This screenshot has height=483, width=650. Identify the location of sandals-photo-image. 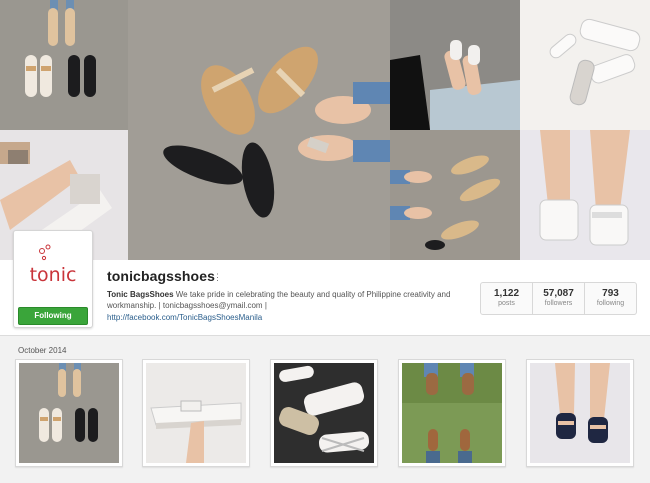
(64, 65).